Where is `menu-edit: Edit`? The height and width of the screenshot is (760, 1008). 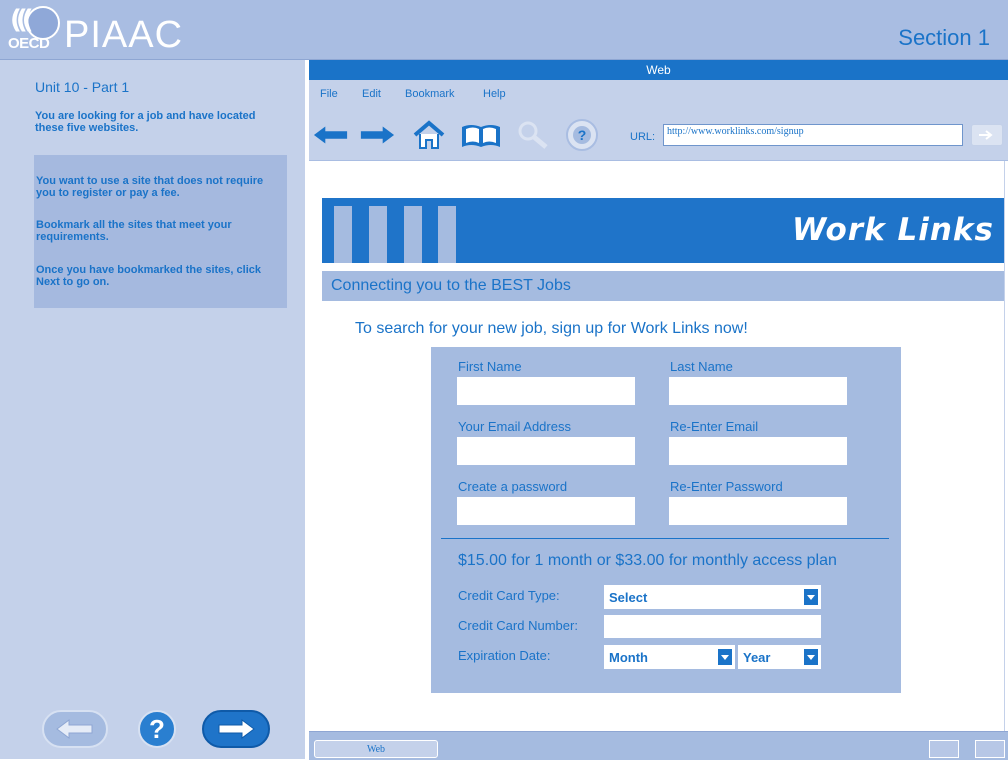 menu-edit: Edit is located at coordinates (371, 94).